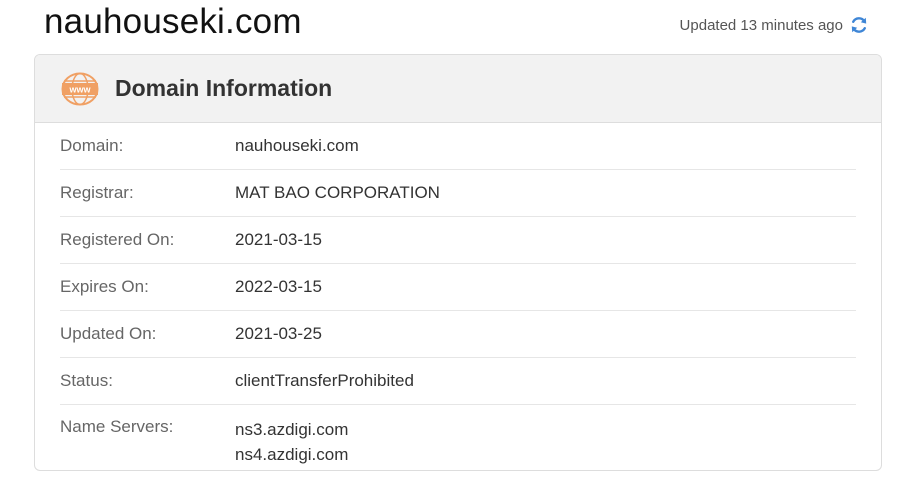 This screenshot has height=485, width=905. What do you see at coordinates (278, 239) in the screenshot?
I see `row-value: 2021-03-15` at bounding box center [278, 239].